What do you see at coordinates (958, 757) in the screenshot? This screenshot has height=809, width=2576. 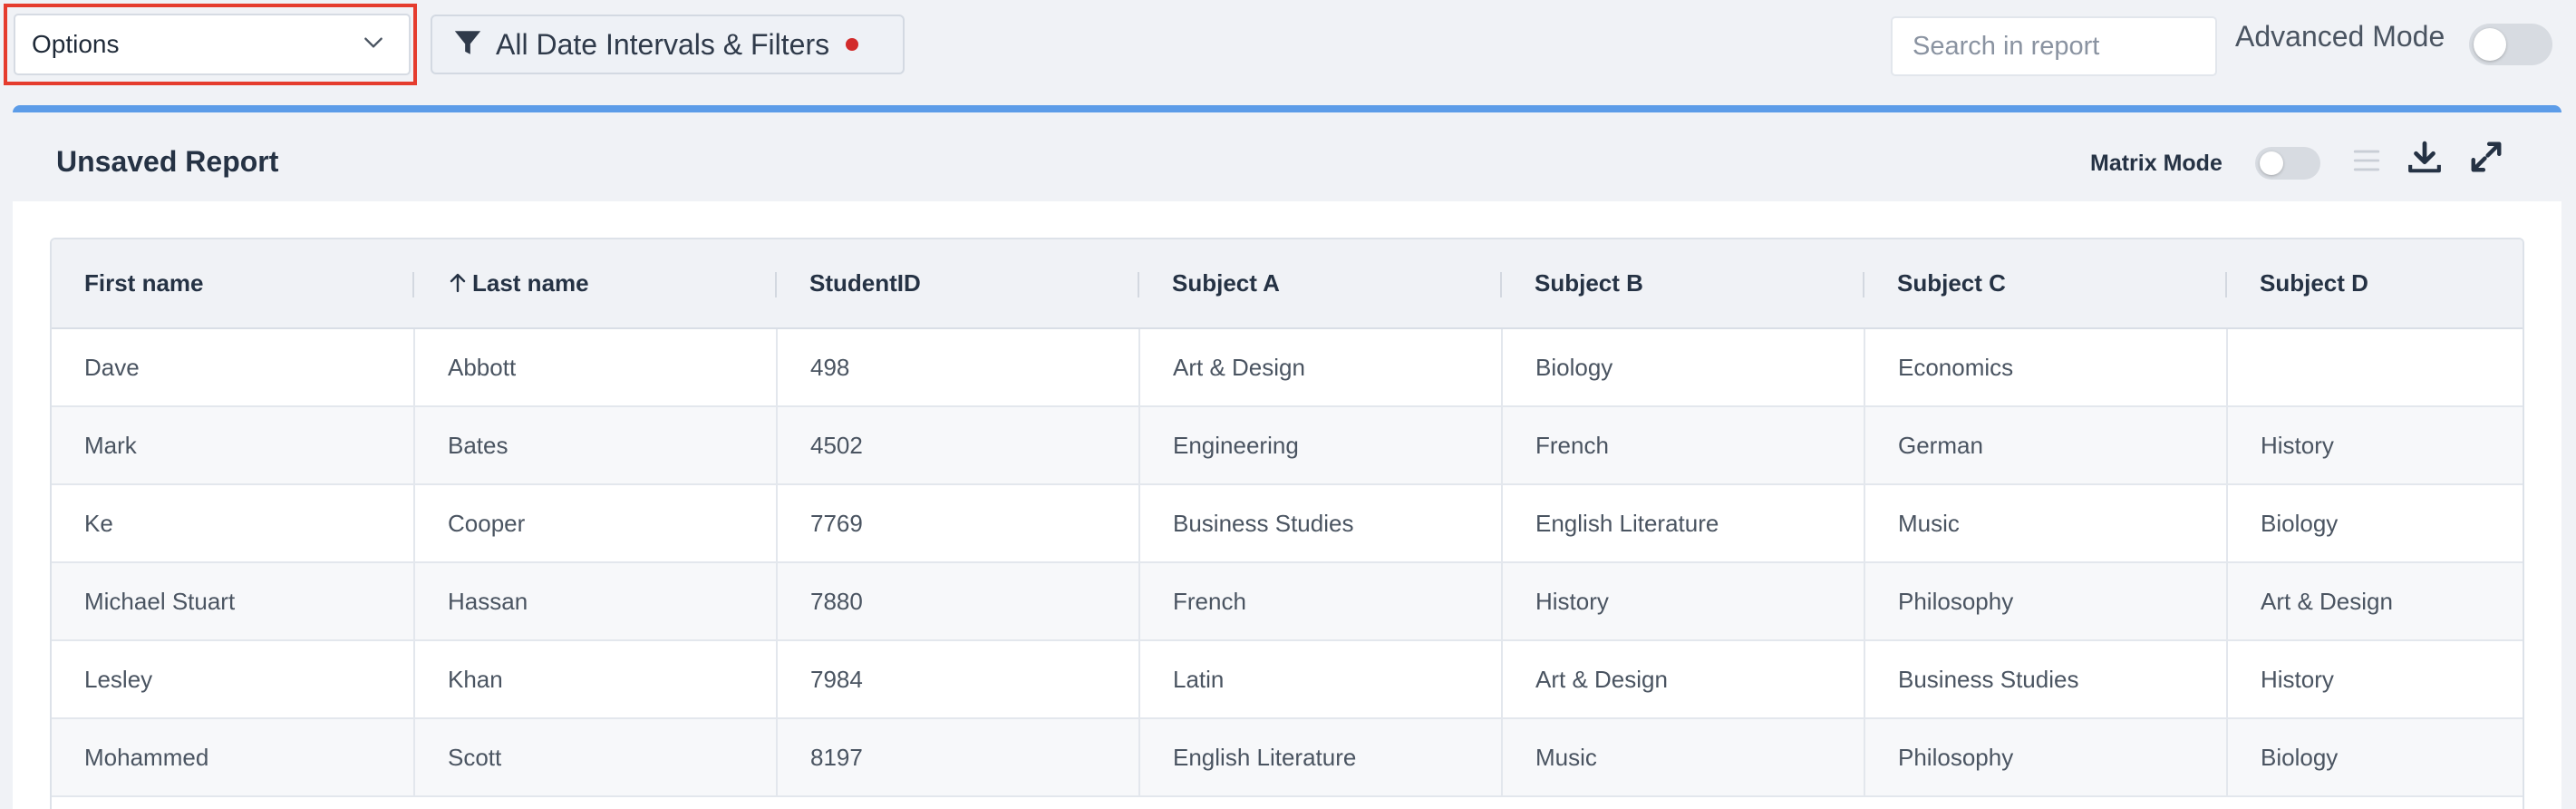 I see `table-cell: 8197` at bounding box center [958, 757].